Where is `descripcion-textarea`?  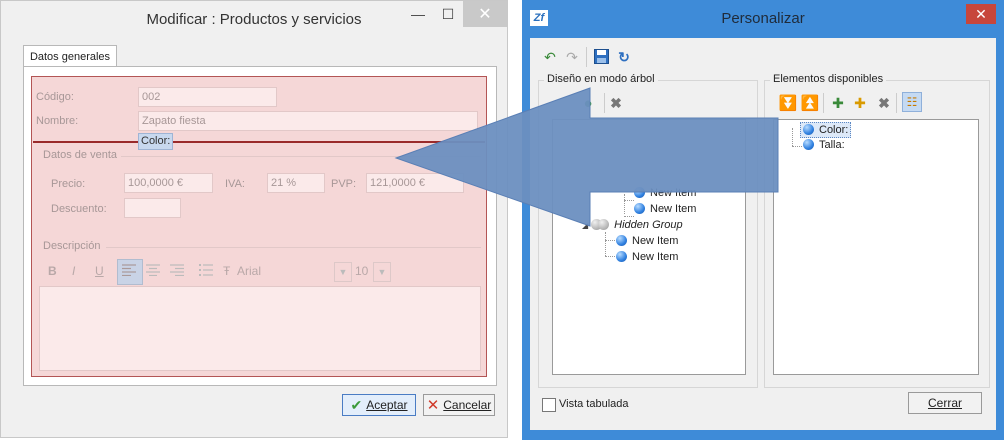 descripcion-textarea is located at coordinates (260, 328).